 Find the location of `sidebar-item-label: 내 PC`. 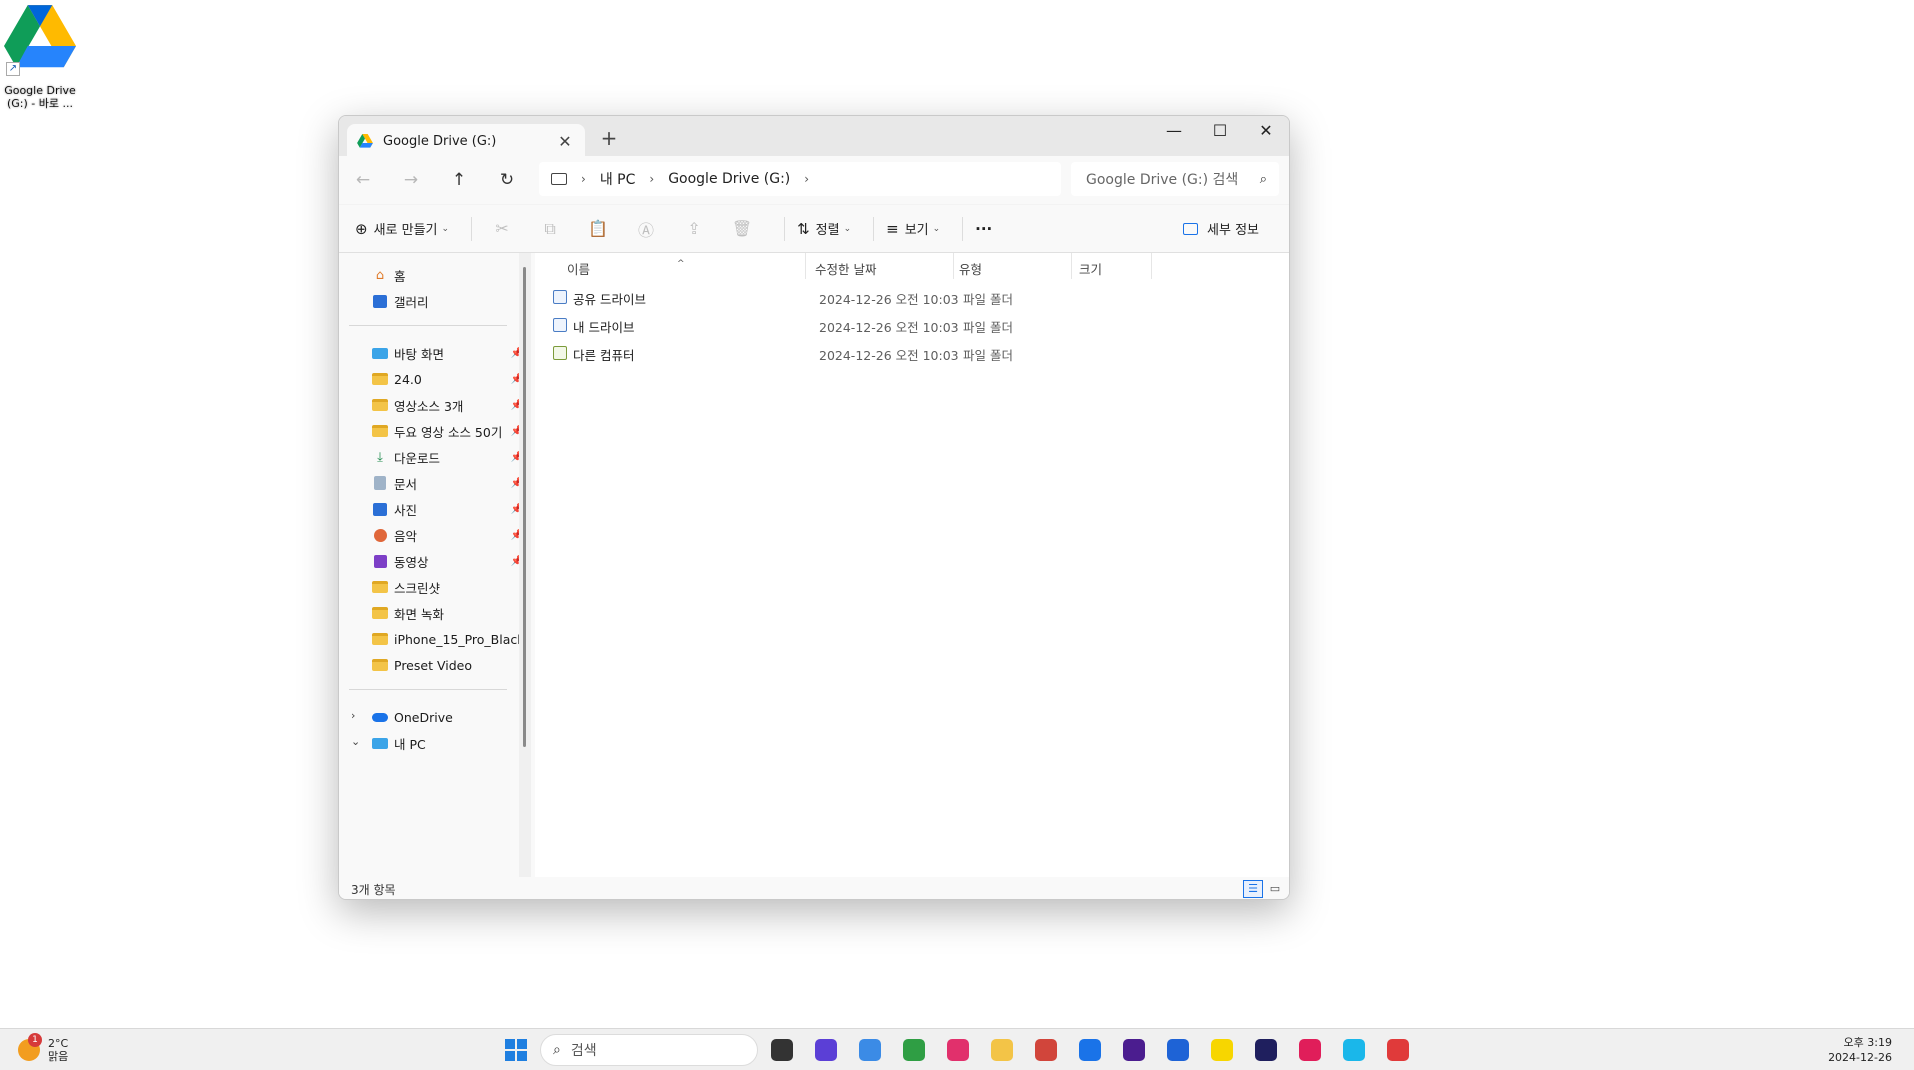

sidebar-item-label: 내 PC is located at coordinates (410, 744).